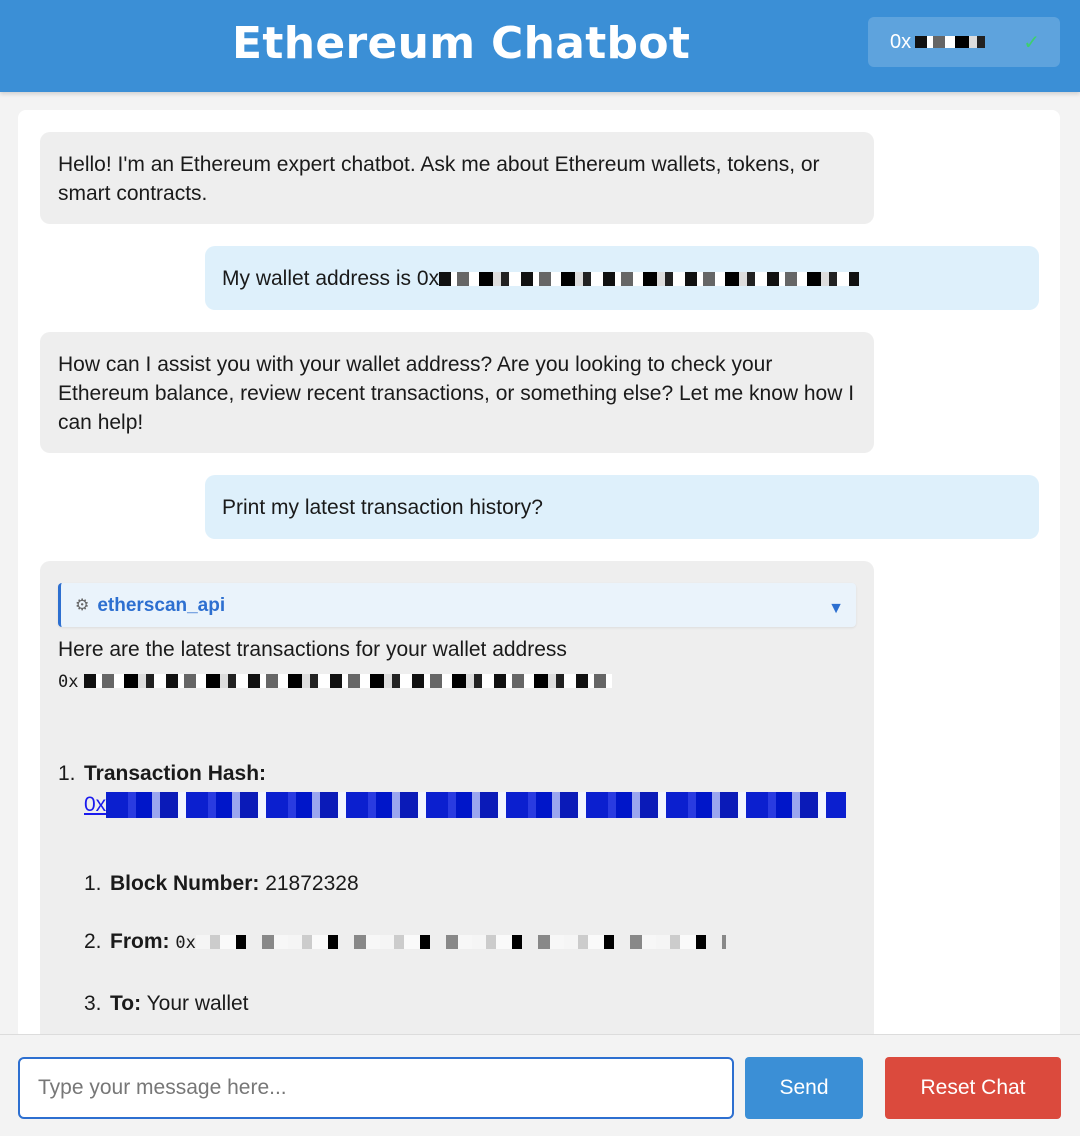 This screenshot has height=1136, width=1080. Describe the element at coordinates (161, 605) in the screenshot. I see `tool-name: etherscan_api` at that location.